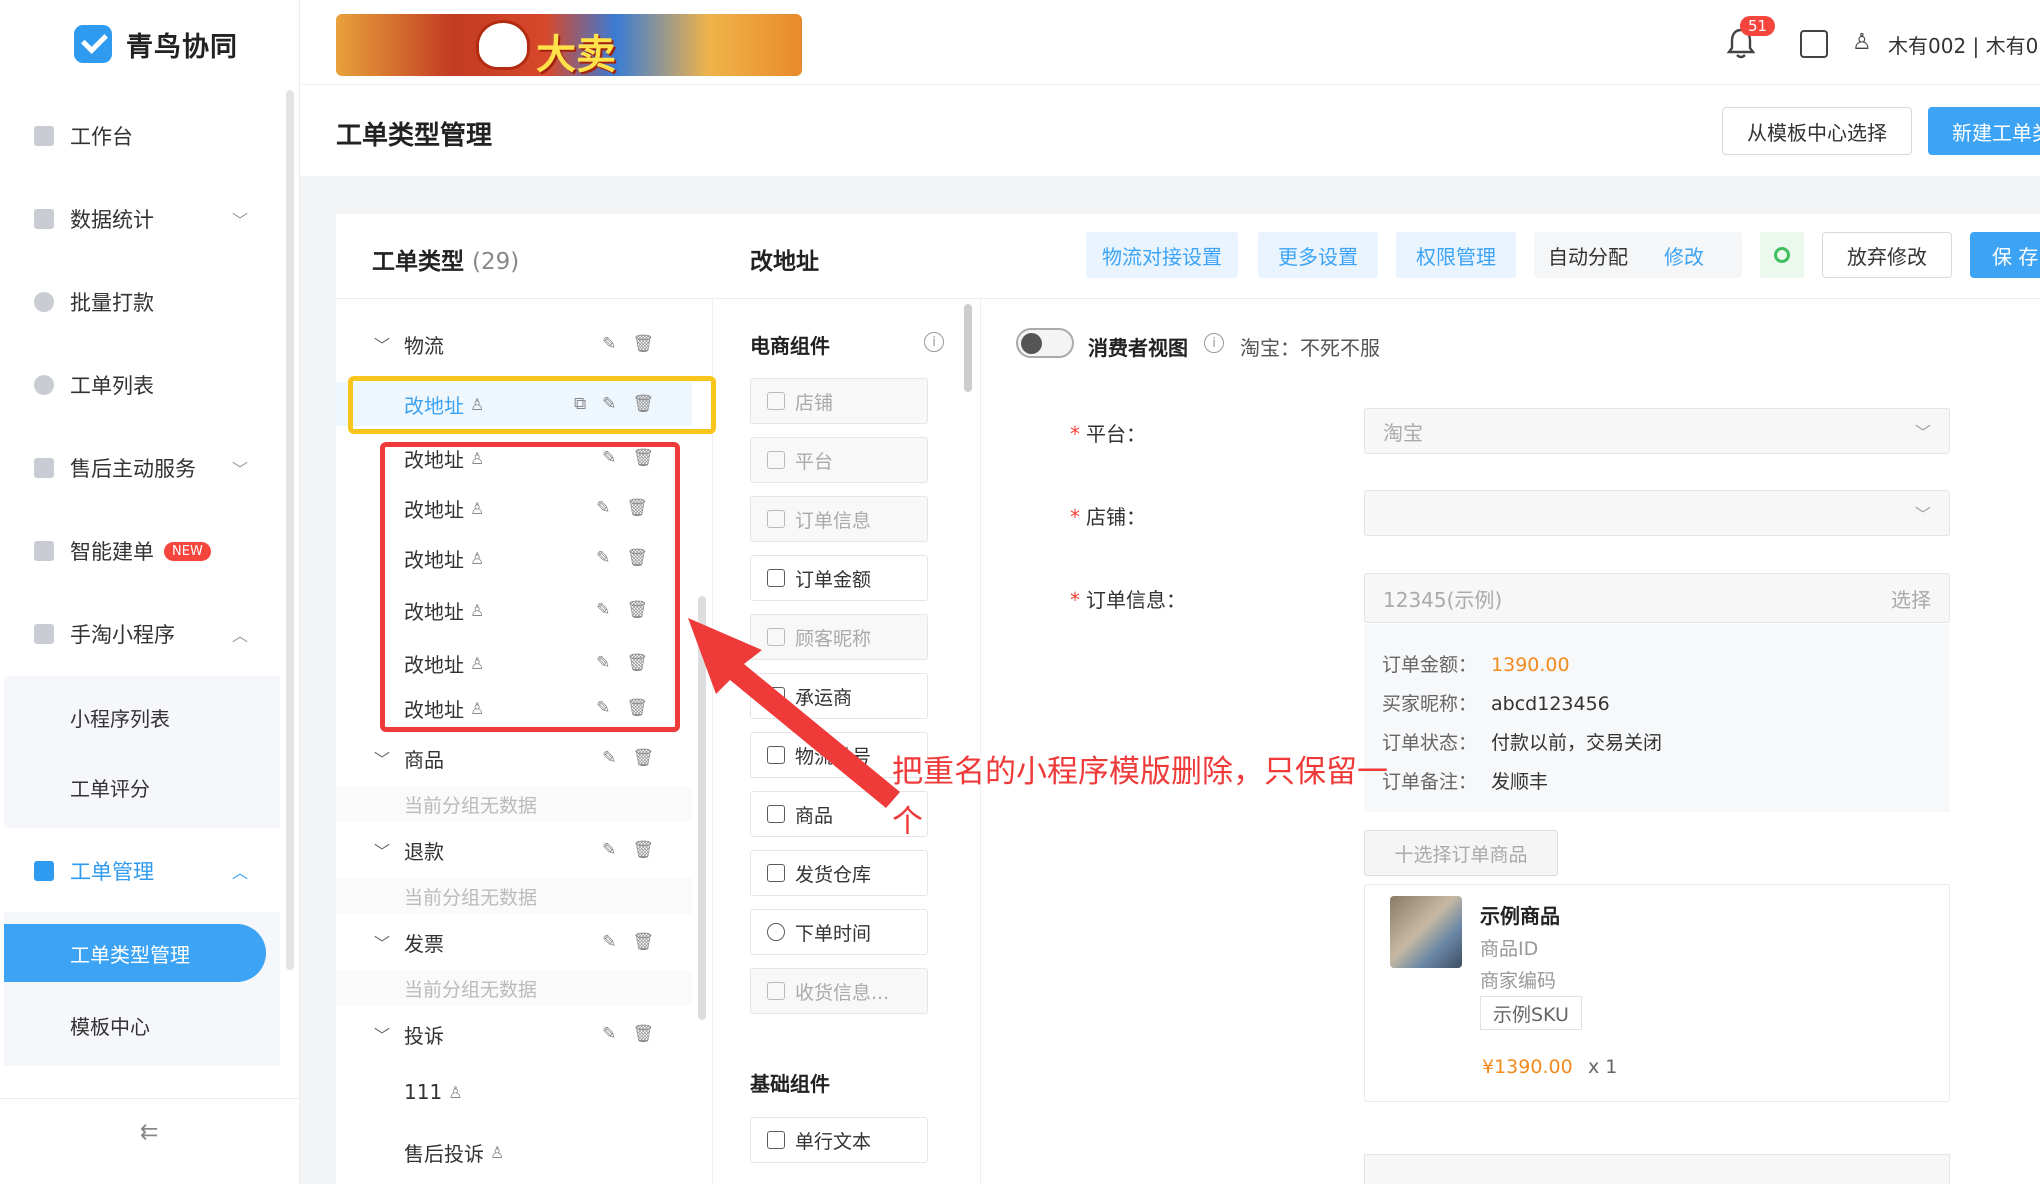 This screenshot has height=1184, width=2040. Describe the element at coordinates (1461, 853) in the screenshot. I see `select-order-goods-button: 十选择订单商品` at that location.